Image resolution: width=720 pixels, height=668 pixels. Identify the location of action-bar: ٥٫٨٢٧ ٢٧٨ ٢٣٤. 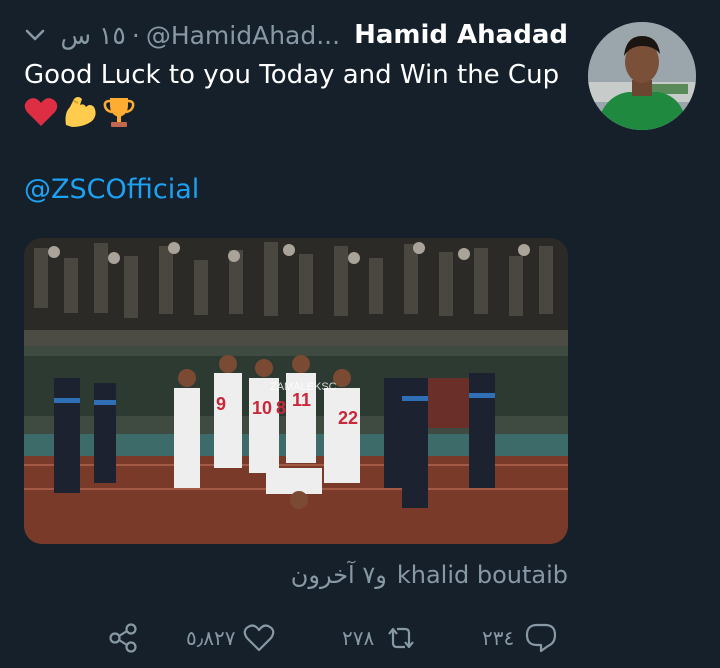
(341, 638).